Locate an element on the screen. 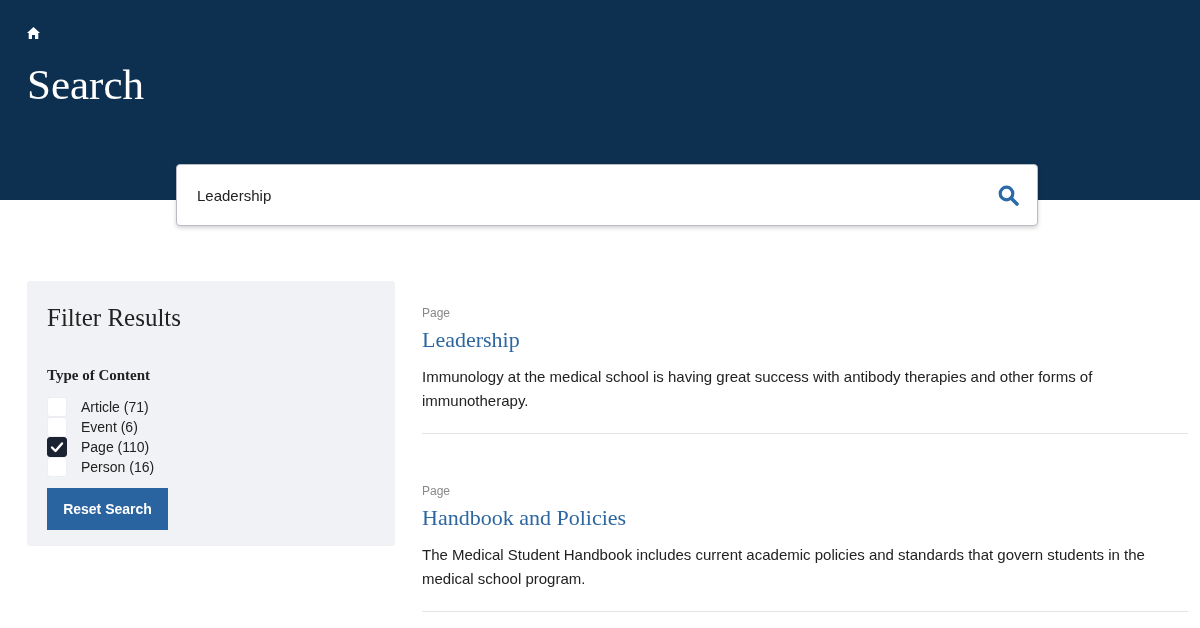  result-title-link: Leadership is located at coordinates (471, 340).